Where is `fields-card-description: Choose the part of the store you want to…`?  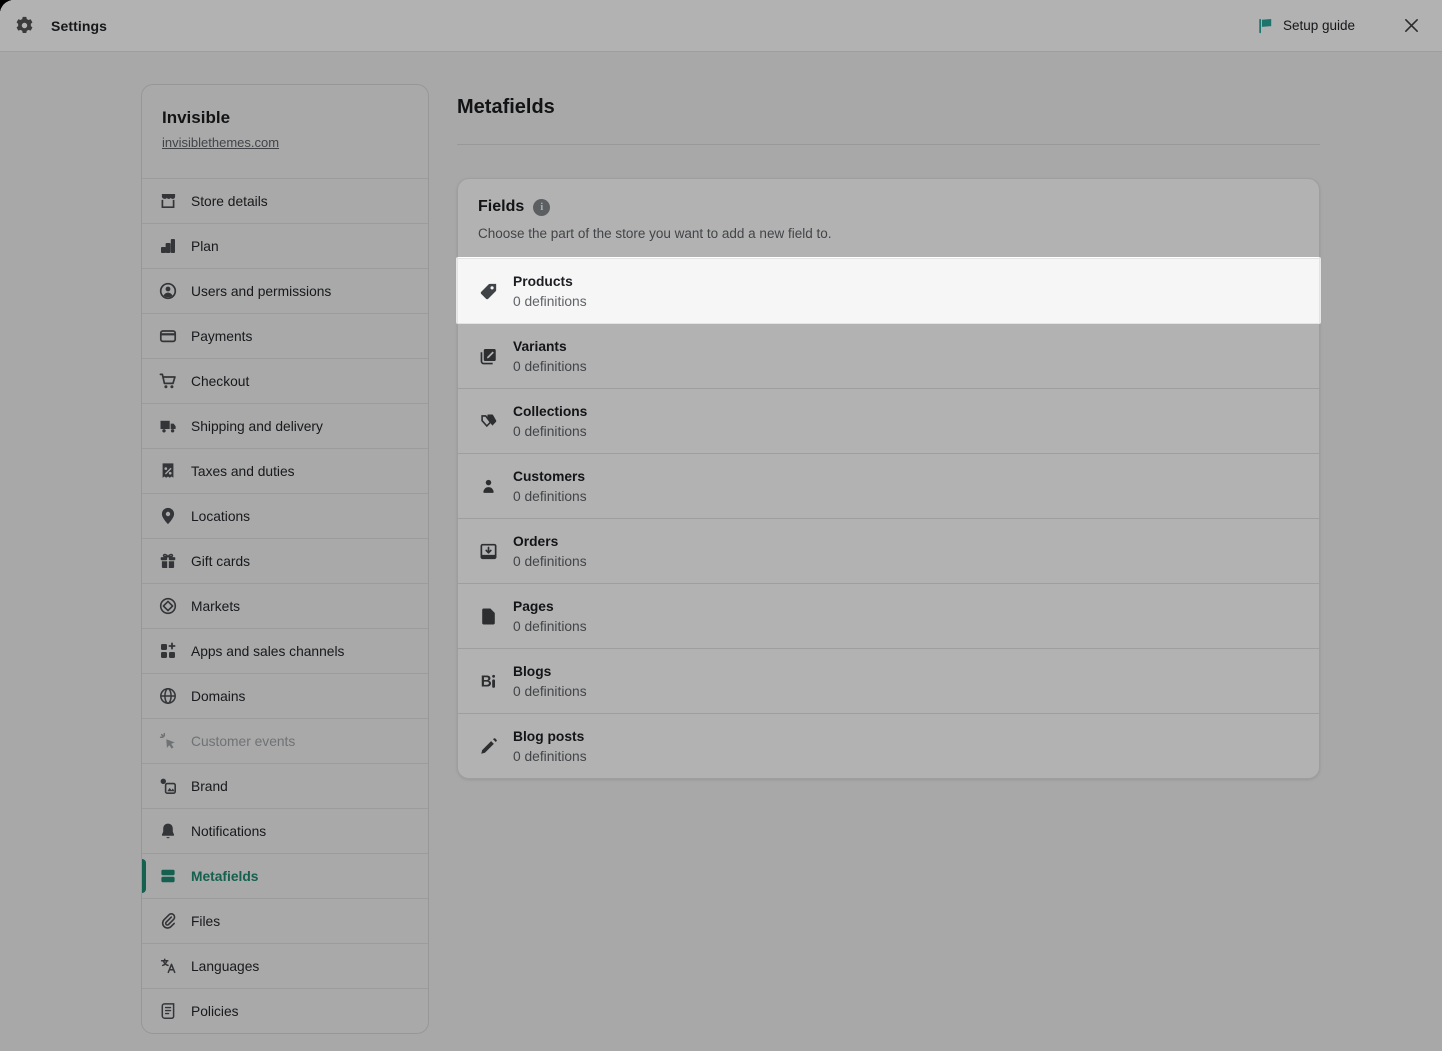 fields-card-description: Choose the part of the store you want to… is located at coordinates (655, 233).